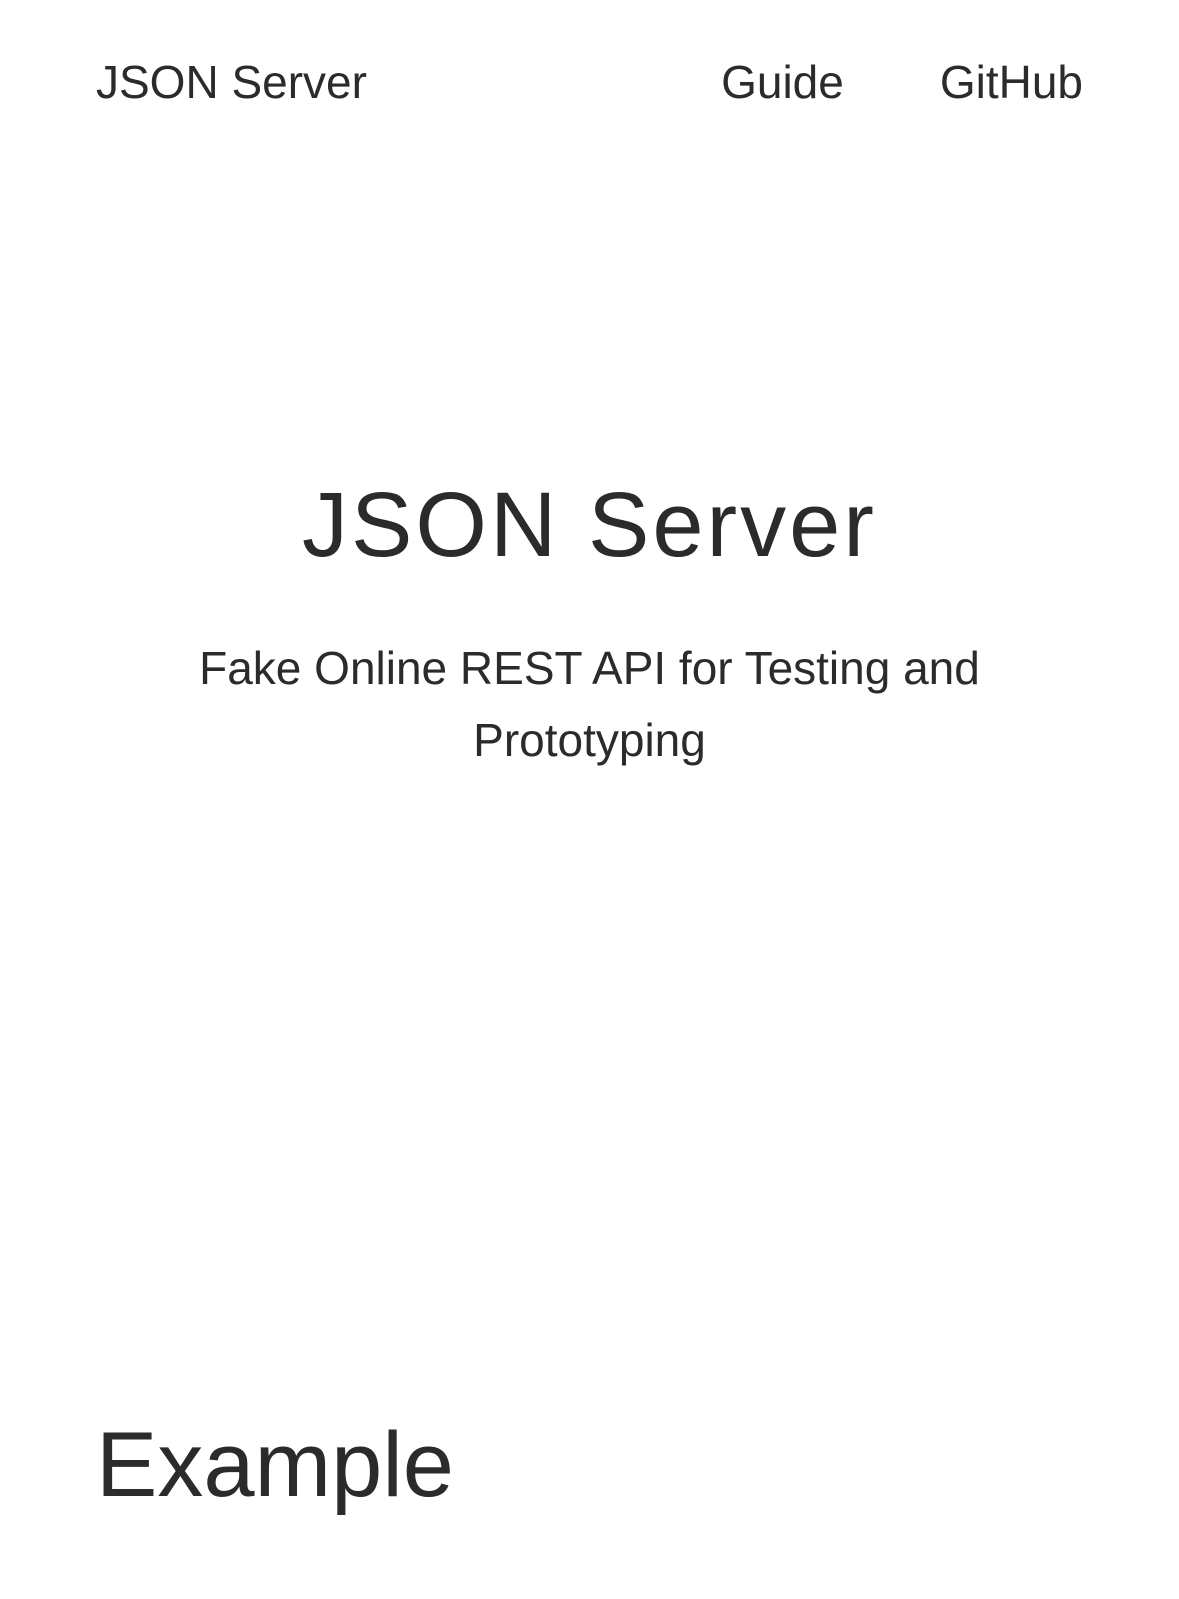 The width and height of the screenshot is (1179, 1599). What do you see at coordinates (589, 525) in the screenshot?
I see `hero-title: JSON Server` at bounding box center [589, 525].